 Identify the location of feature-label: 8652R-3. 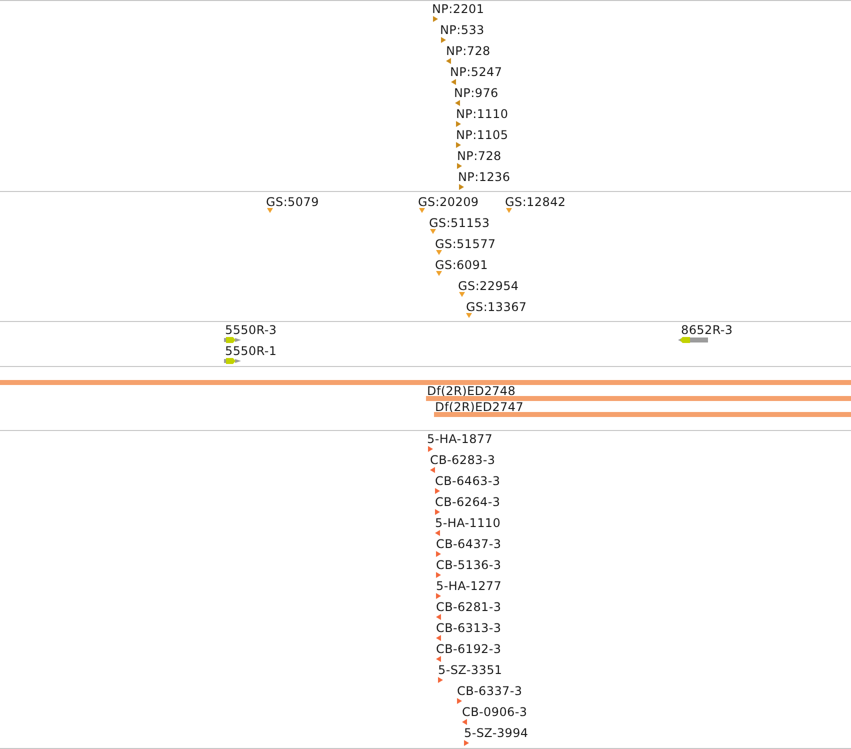
(707, 330).